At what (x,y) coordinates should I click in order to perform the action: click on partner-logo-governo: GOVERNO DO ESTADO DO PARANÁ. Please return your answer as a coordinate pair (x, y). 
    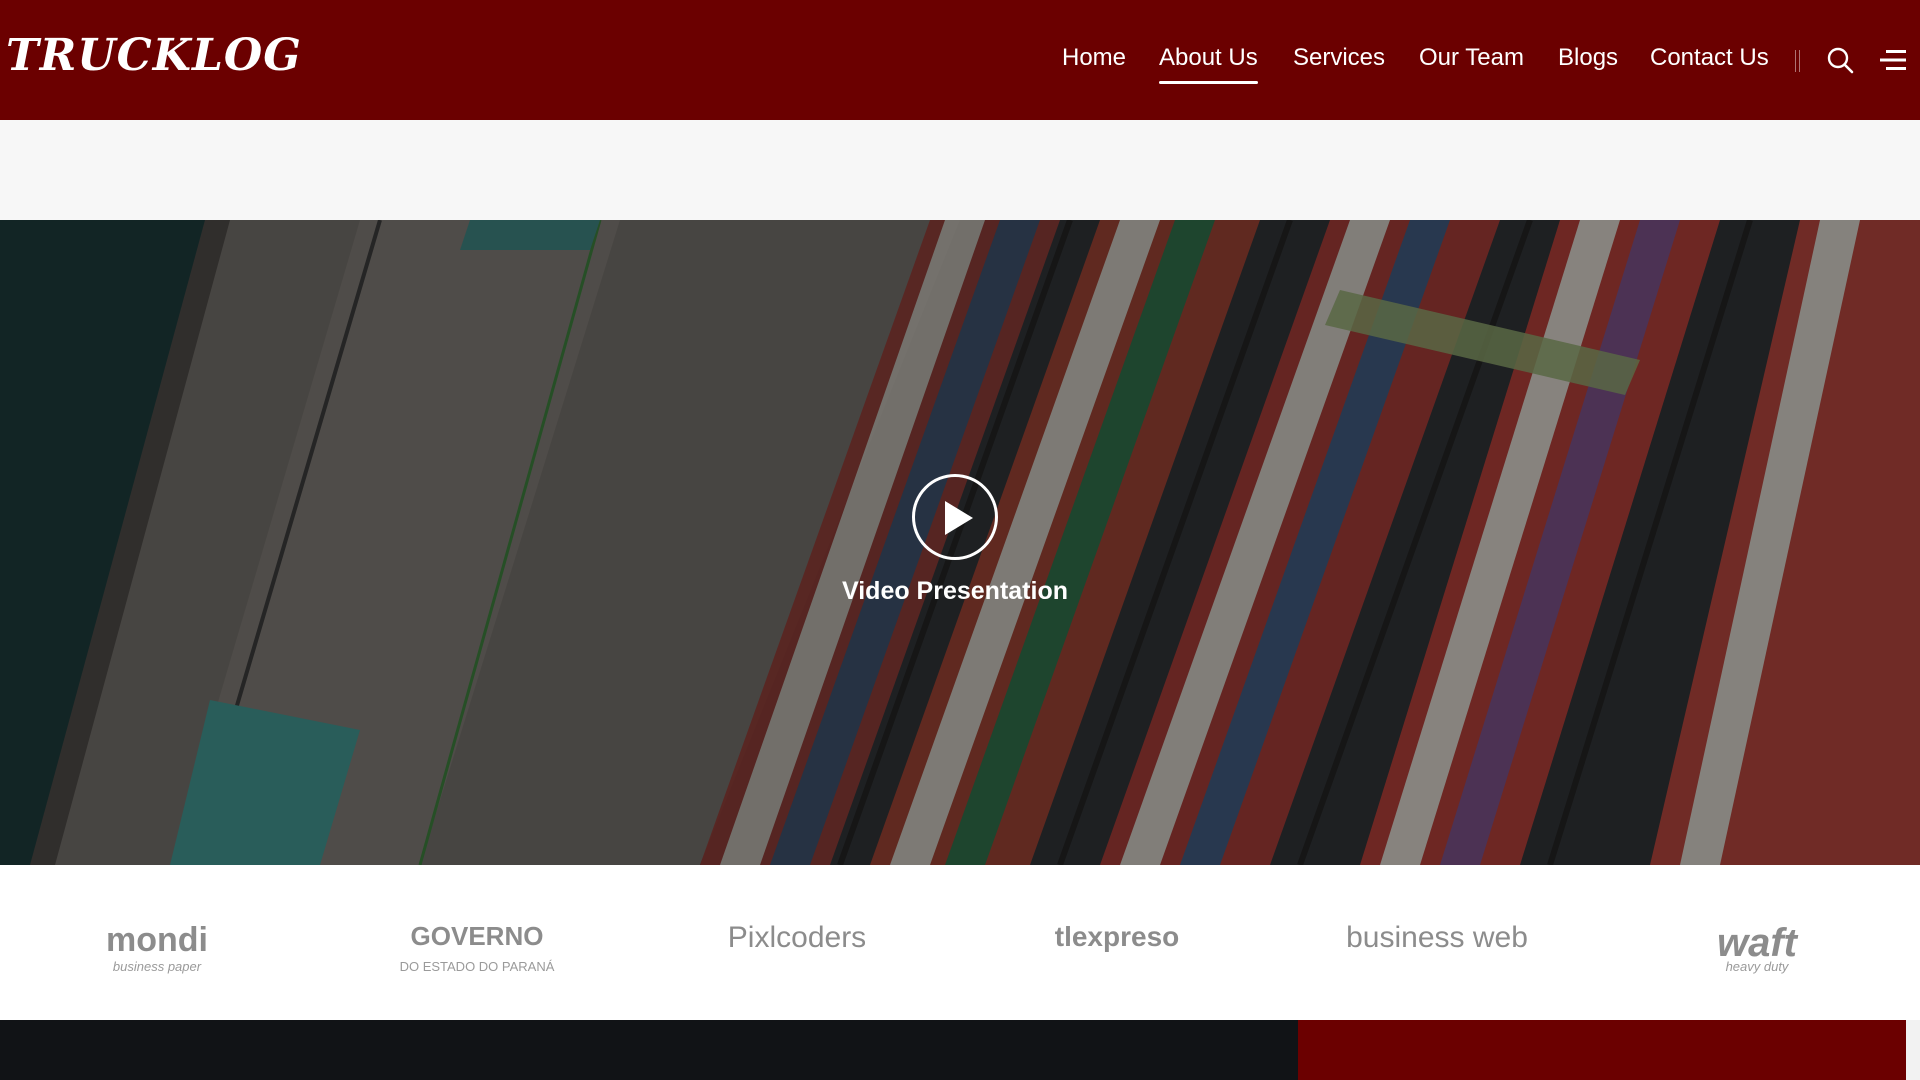
    Looking at the image, I should click on (477, 943).